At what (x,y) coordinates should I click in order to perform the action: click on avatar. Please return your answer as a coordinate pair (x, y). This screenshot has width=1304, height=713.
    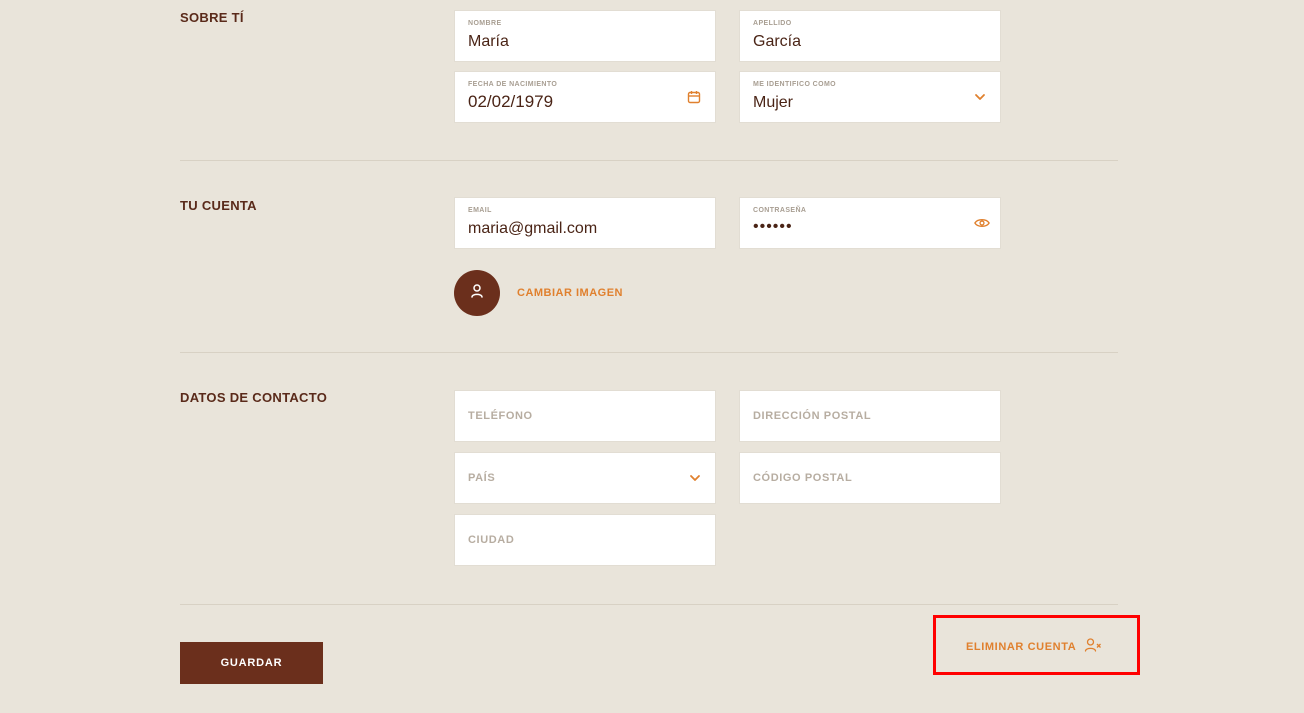
    Looking at the image, I should click on (477, 293).